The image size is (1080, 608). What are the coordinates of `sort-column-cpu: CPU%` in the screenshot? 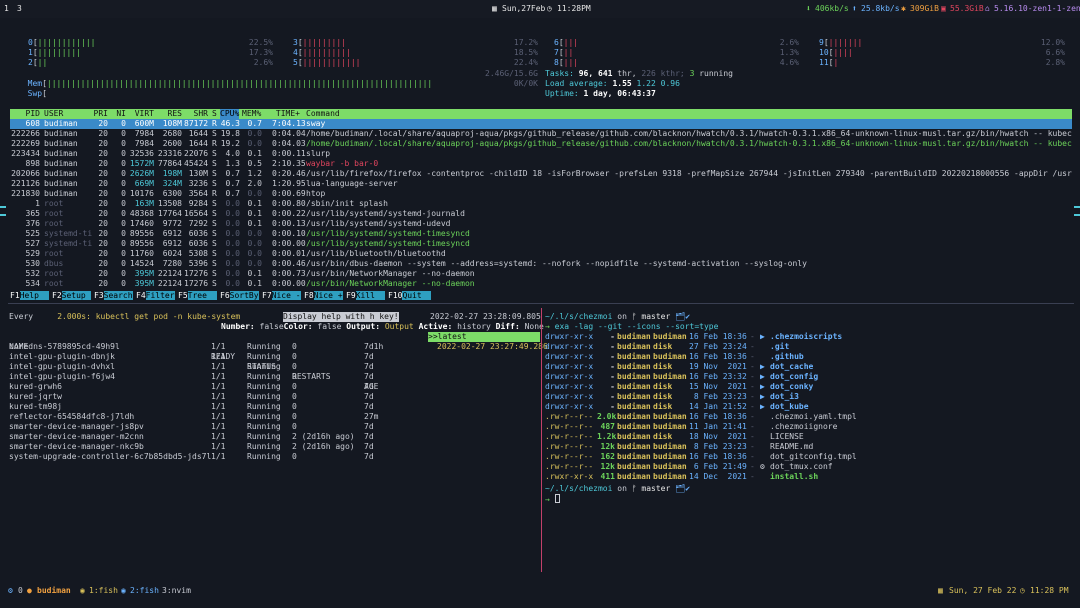 It's located at (230, 114).